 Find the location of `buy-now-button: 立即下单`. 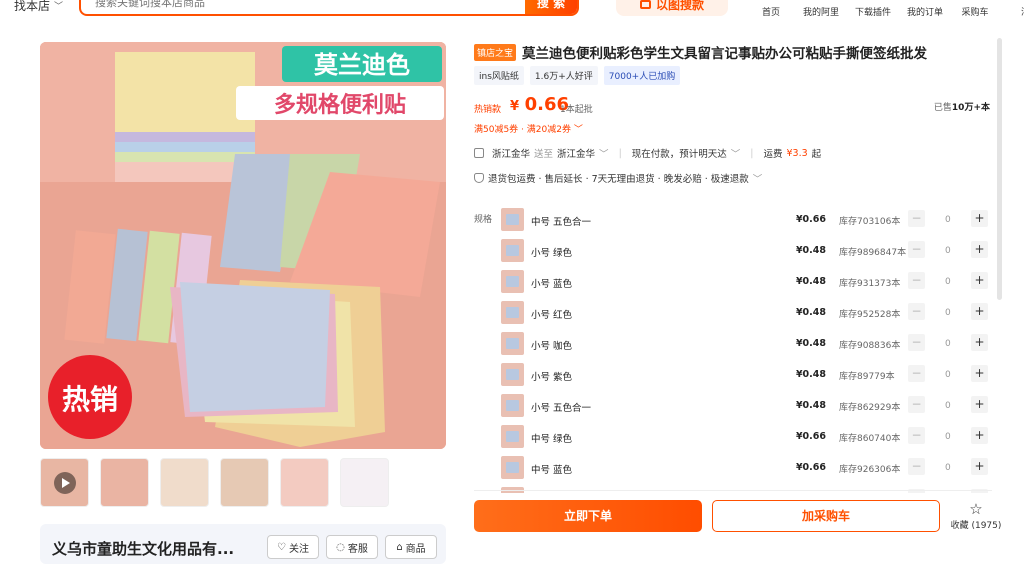

buy-now-button: 立即下单 is located at coordinates (588, 516).